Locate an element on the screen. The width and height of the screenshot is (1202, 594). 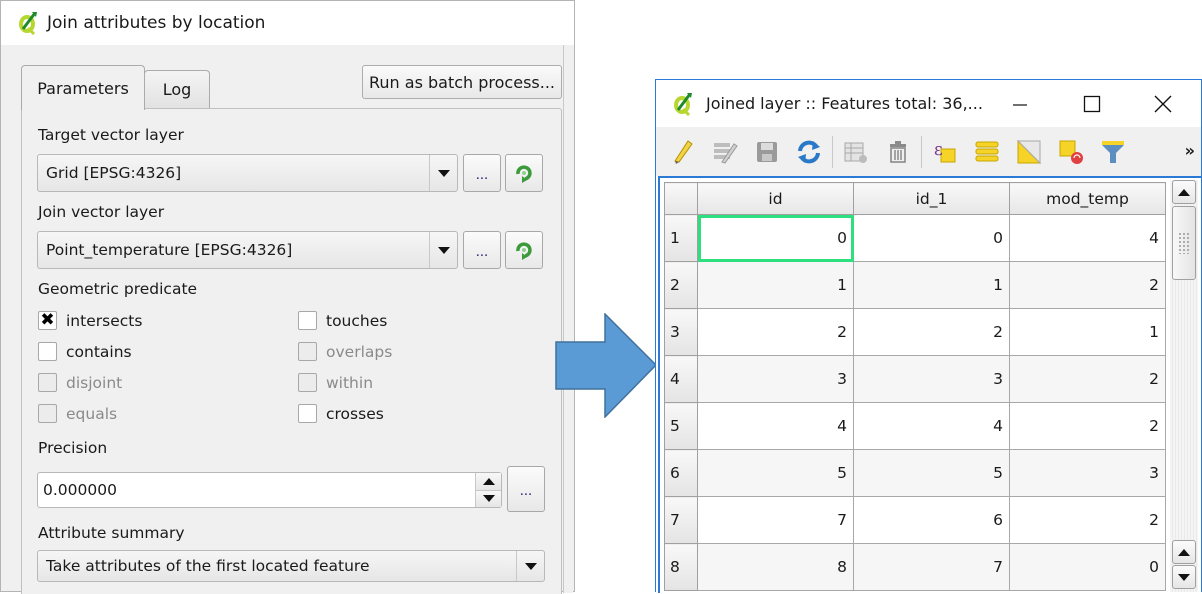
select-by-expression-button: ε is located at coordinates (945, 152).